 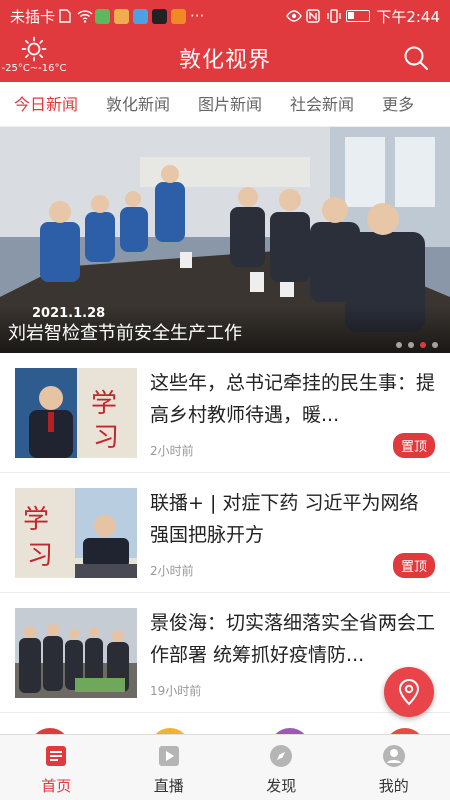 What do you see at coordinates (138, 104) in the screenshot?
I see `tab-dunhua-news: 敦化新闻` at bounding box center [138, 104].